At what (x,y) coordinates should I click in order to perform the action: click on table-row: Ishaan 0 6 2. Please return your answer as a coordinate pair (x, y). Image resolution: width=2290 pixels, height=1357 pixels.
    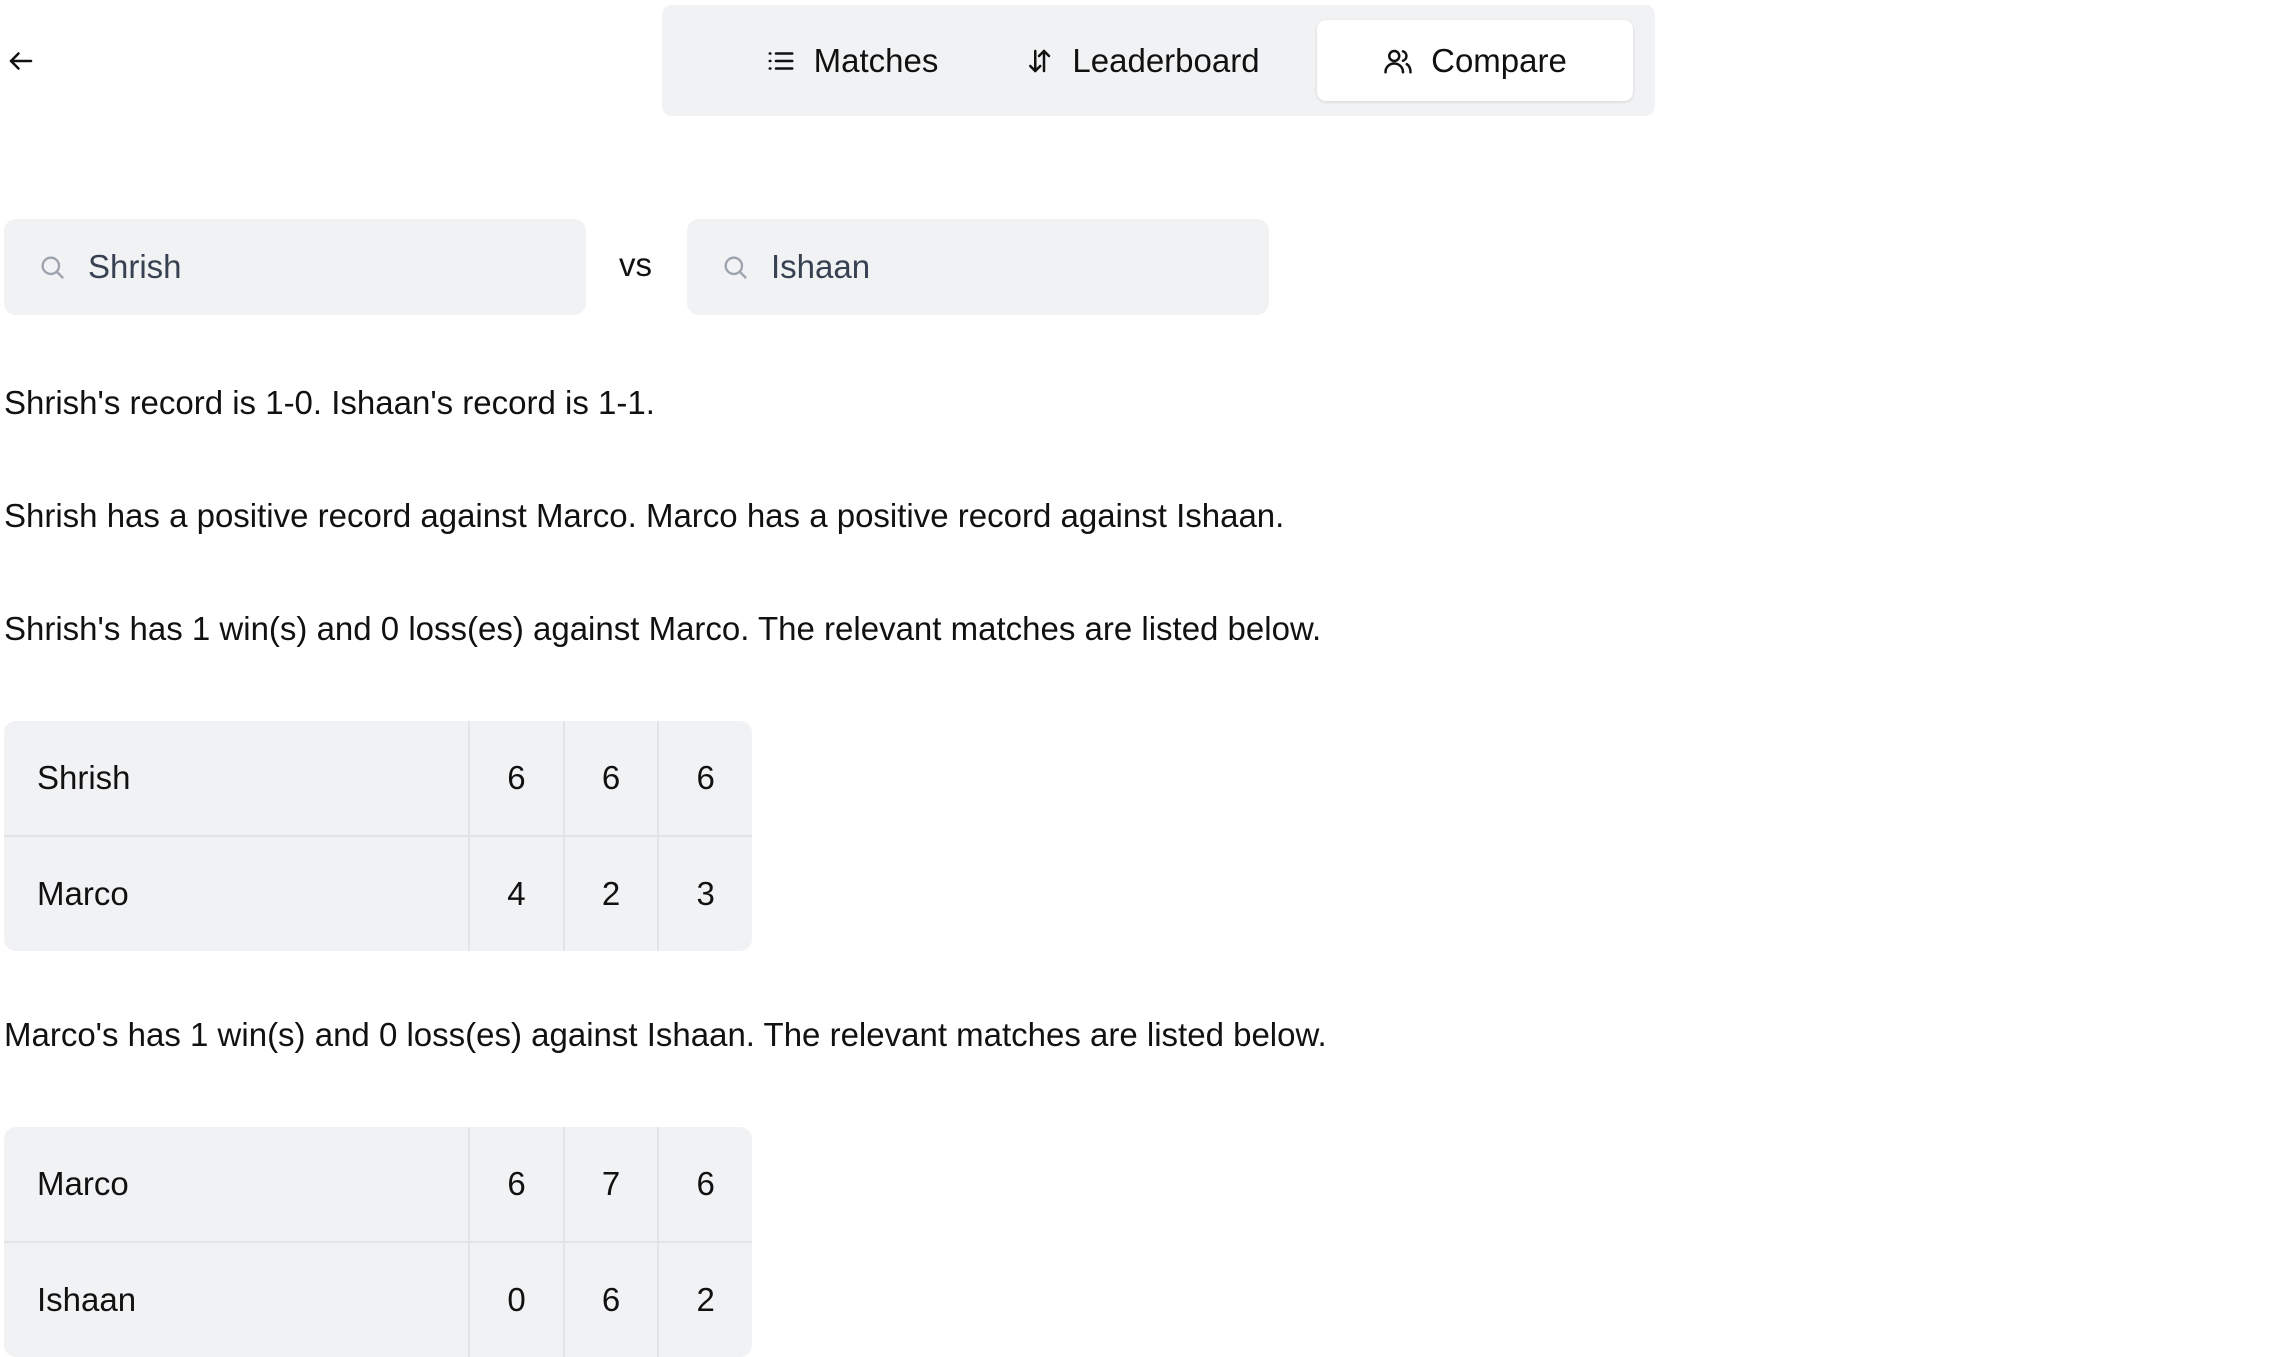
    Looking at the image, I should click on (378, 1300).